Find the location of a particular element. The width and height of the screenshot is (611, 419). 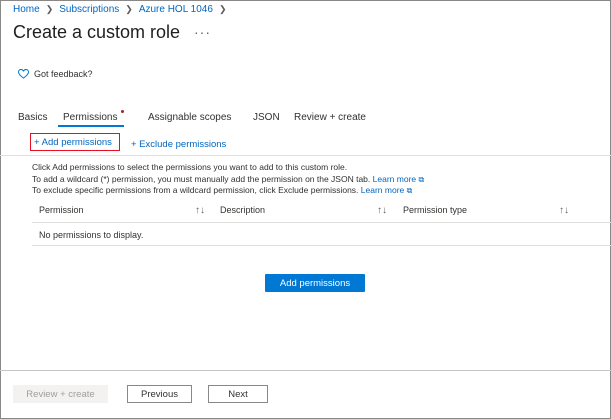

feedback-label: Got feedback? is located at coordinates (63, 74).